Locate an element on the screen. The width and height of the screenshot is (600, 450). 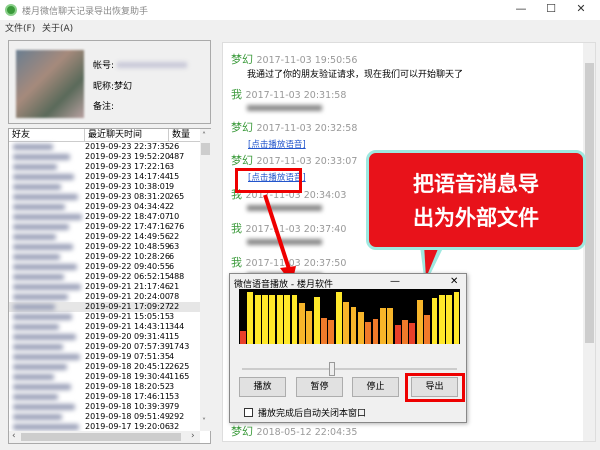
pause-button: 暂停 is located at coordinates (319, 387).